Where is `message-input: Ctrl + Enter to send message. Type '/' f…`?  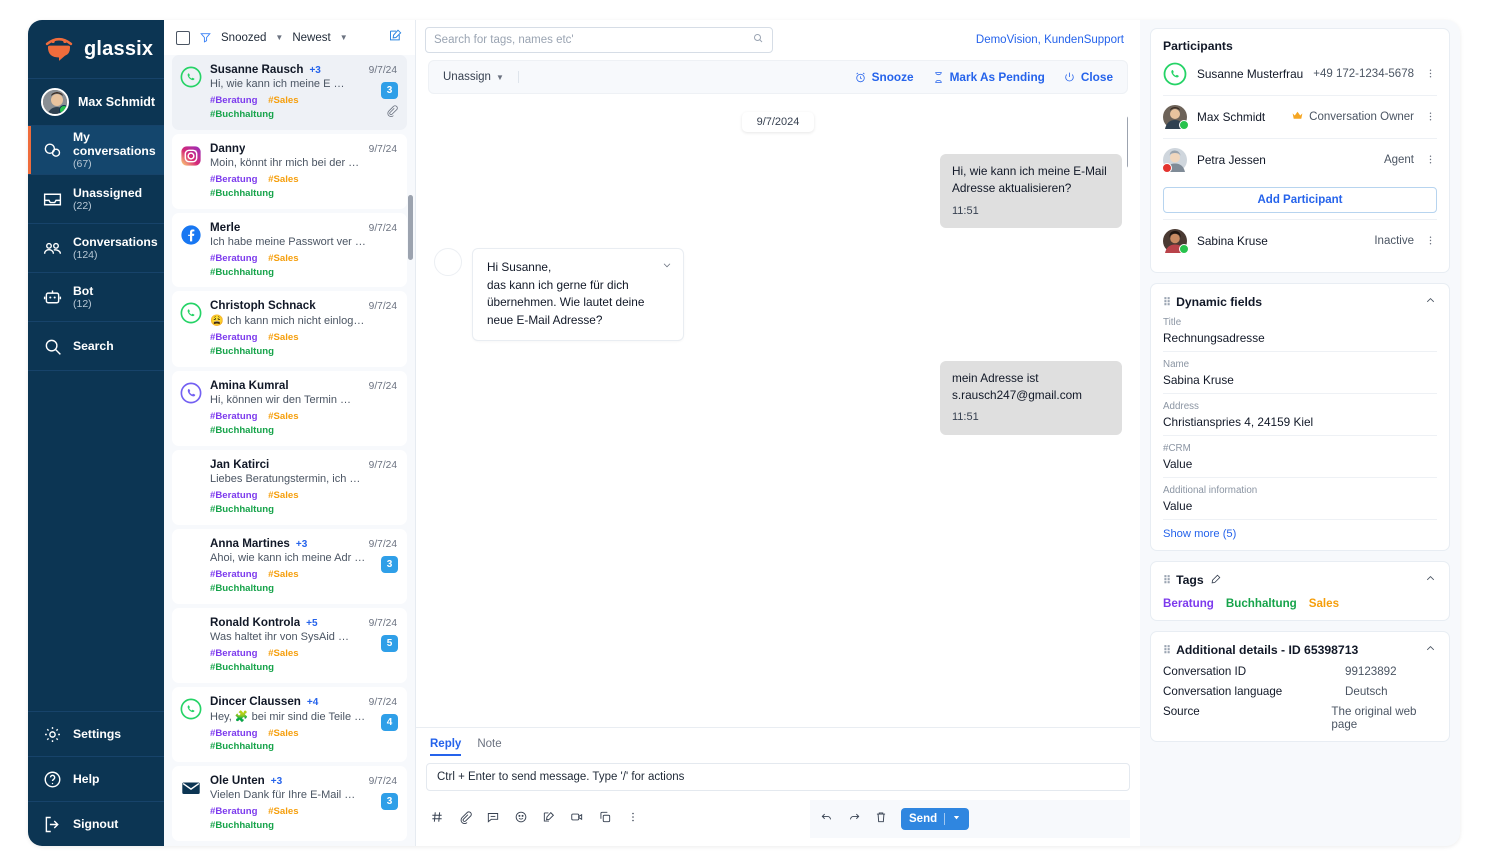 message-input: Ctrl + Enter to send message. Type '/' f… is located at coordinates (778, 777).